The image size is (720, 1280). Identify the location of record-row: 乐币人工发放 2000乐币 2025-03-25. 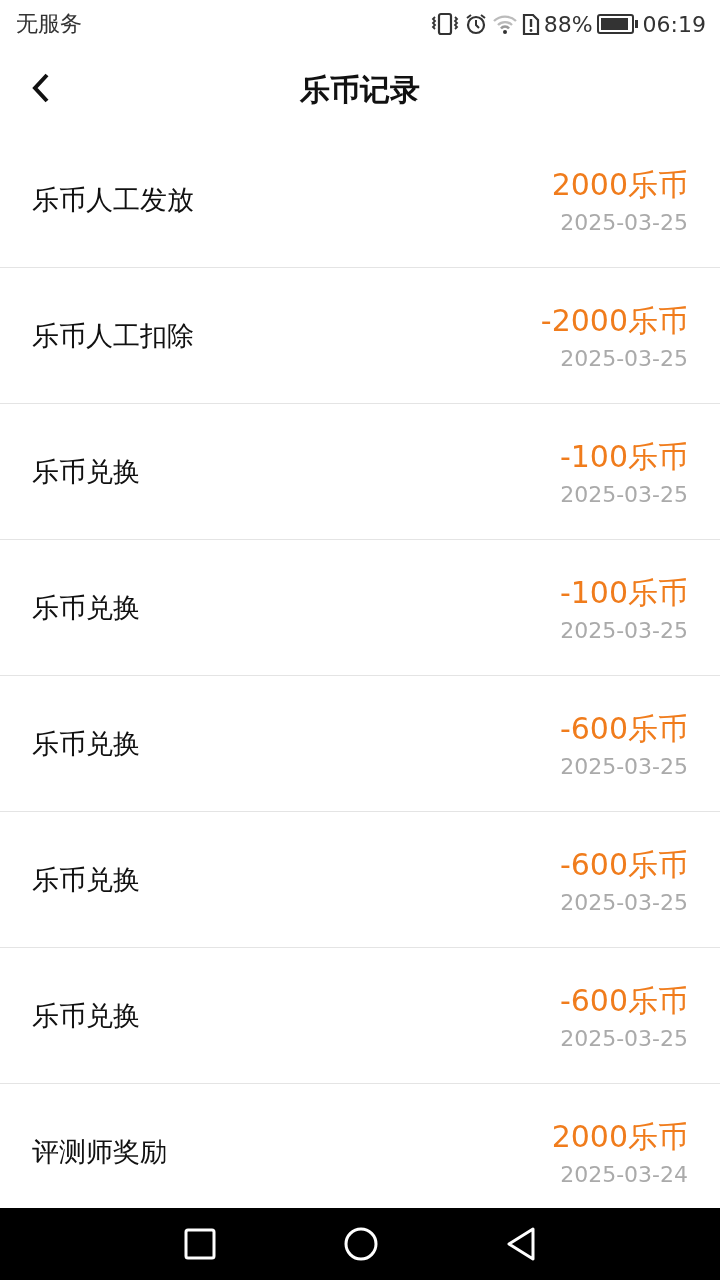
(360, 200).